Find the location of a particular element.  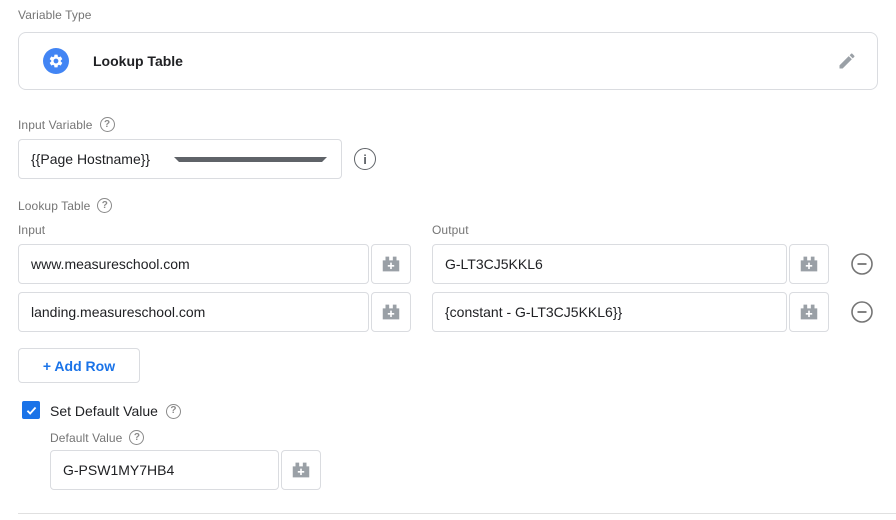

default-value-field is located at coordinates (164, 470).